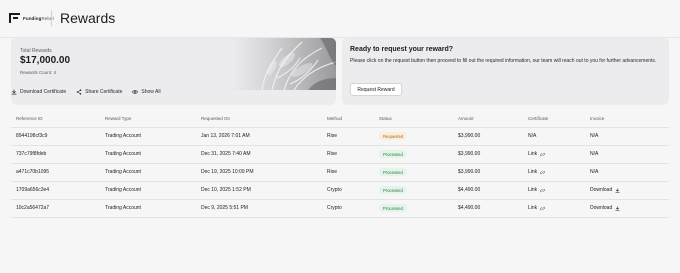 Image resolution: width=680 pixels, height=273 pixels. What do you see at coordinates (55, 136) in the screenshot?
I see `reference-id: 8944198cf3c9` at bounding box center [55, 136].